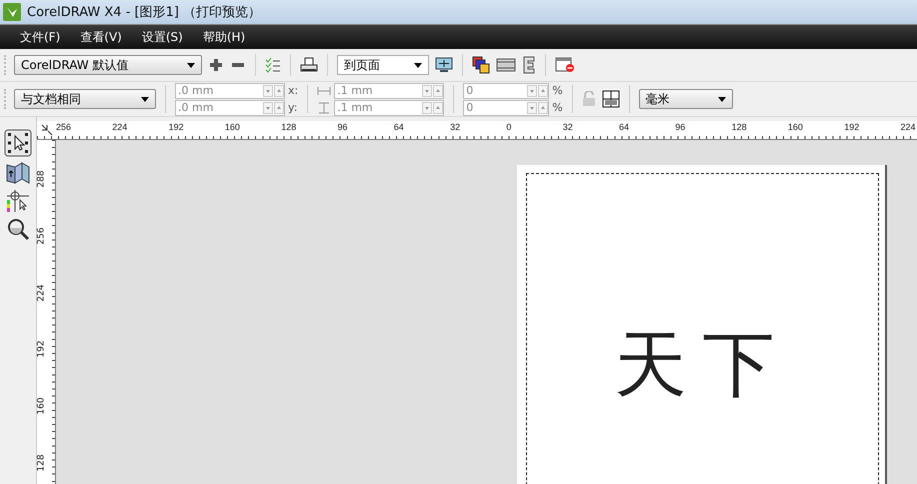 This screenshot has height=484, width=917. Describe the element at coordinates (565, 65) in the screenshot. I see `close-preview-icon` at that location.